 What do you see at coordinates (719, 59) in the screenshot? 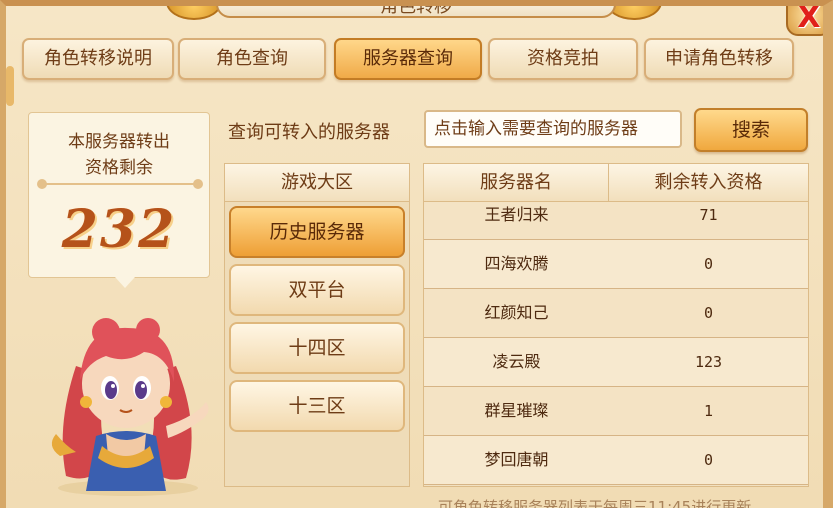
I see `tab-apply-transfer: 申请角色转移` at bounding box center [719, 59].